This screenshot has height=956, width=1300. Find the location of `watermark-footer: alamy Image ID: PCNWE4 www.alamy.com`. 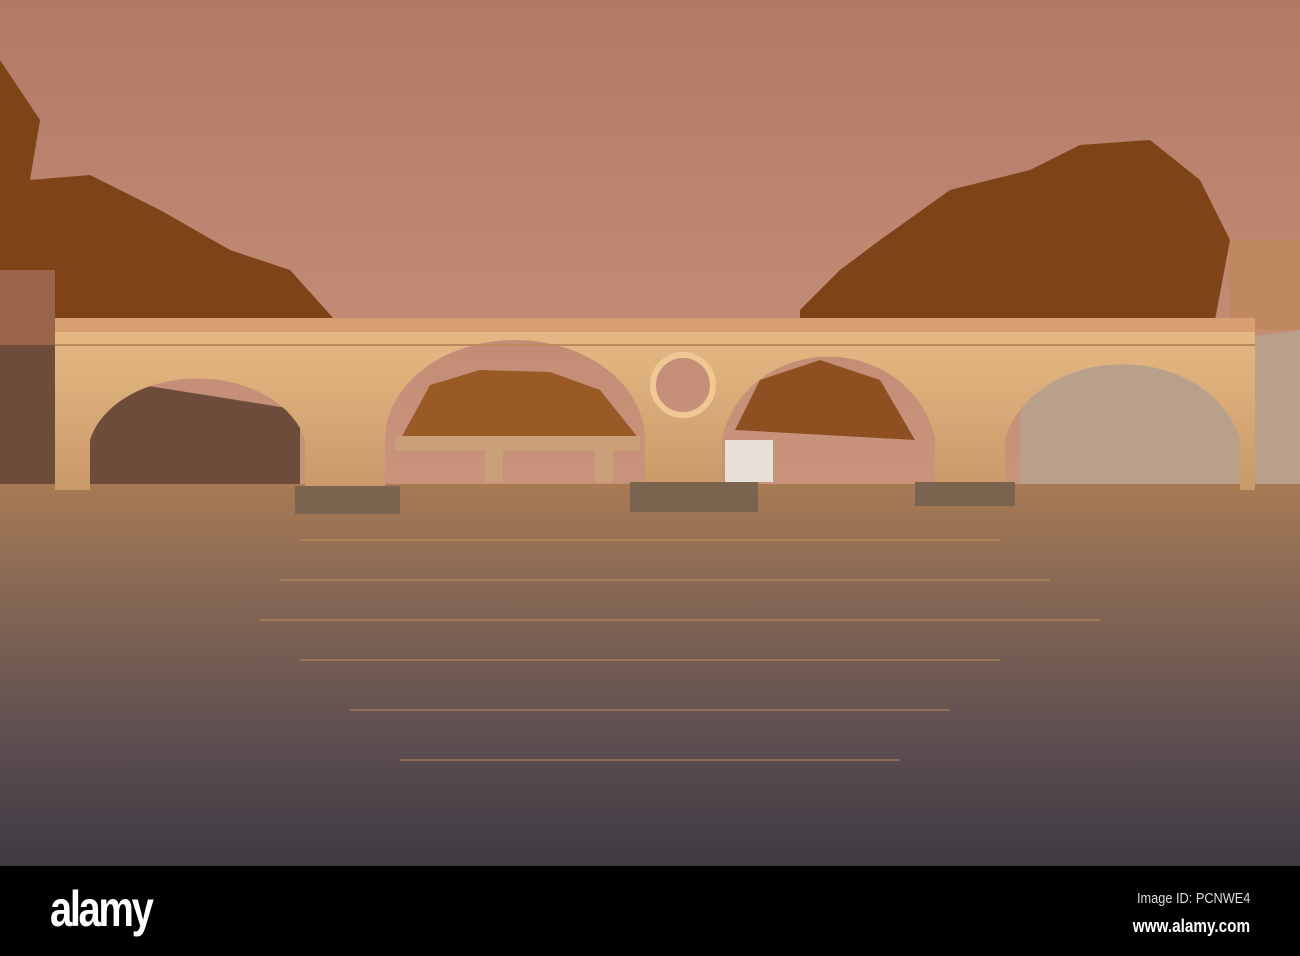

watermark-footer: alamy Image ID: PCNWE4 www.alamy.com is located at coordinates (650, 911).